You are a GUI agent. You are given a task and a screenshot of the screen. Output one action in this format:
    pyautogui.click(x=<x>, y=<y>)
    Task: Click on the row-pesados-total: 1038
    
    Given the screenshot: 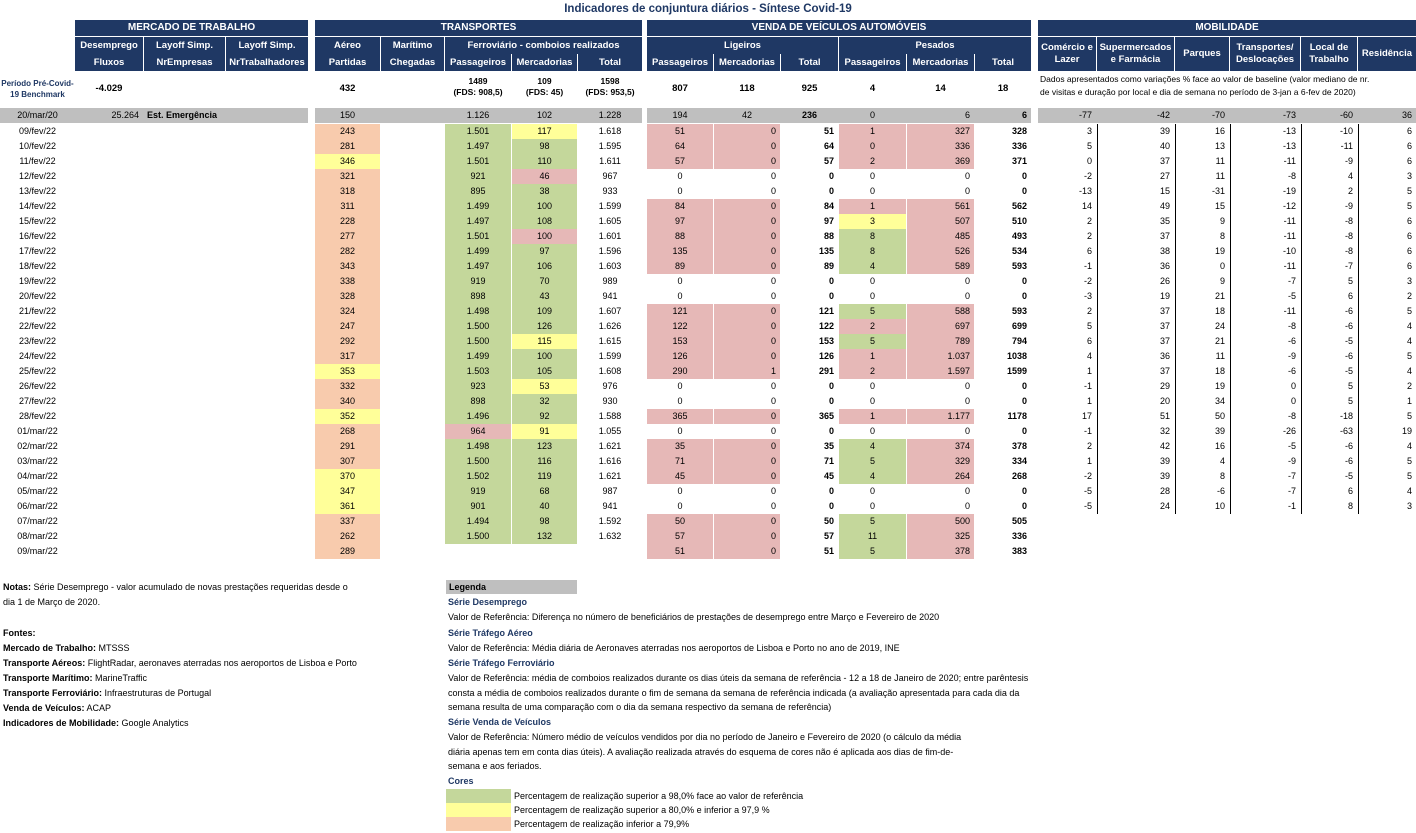 What is the action you would take?
    pyautogui.click(x=1016, y=356)
    